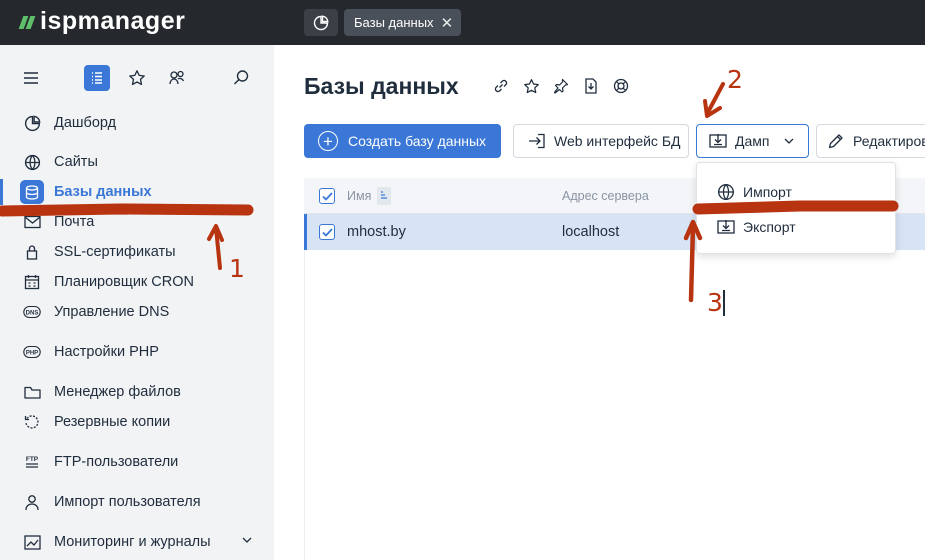 Image resolution: width=925 pixels, height=560 pixels. I want to click on cell-name: mhost.by, so click(376, 232).